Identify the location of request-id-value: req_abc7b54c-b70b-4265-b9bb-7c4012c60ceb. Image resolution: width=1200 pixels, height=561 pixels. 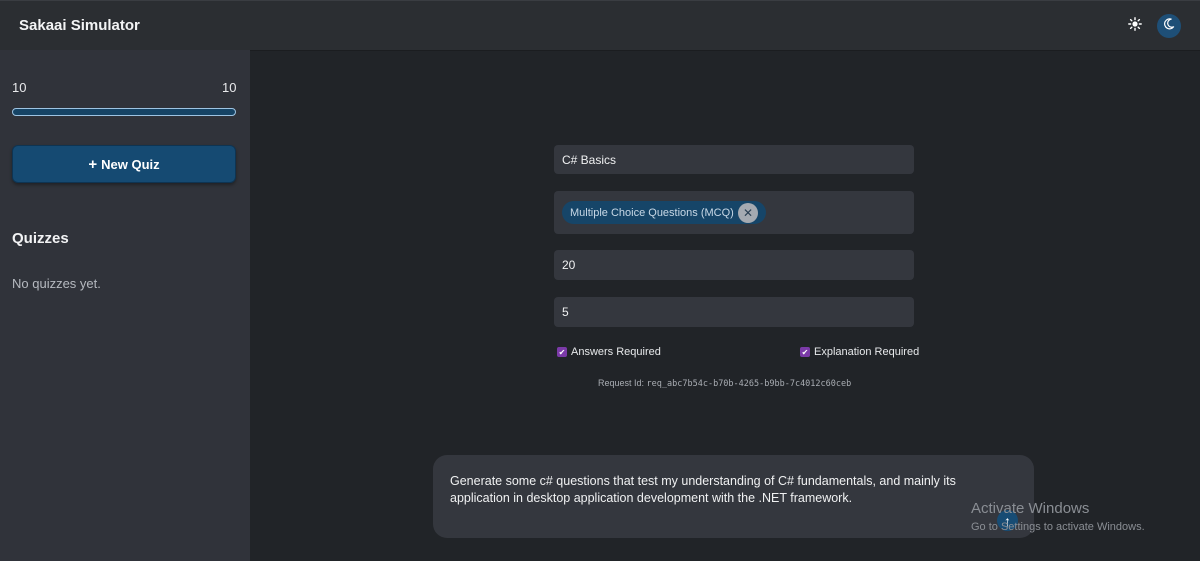
(749, 384).